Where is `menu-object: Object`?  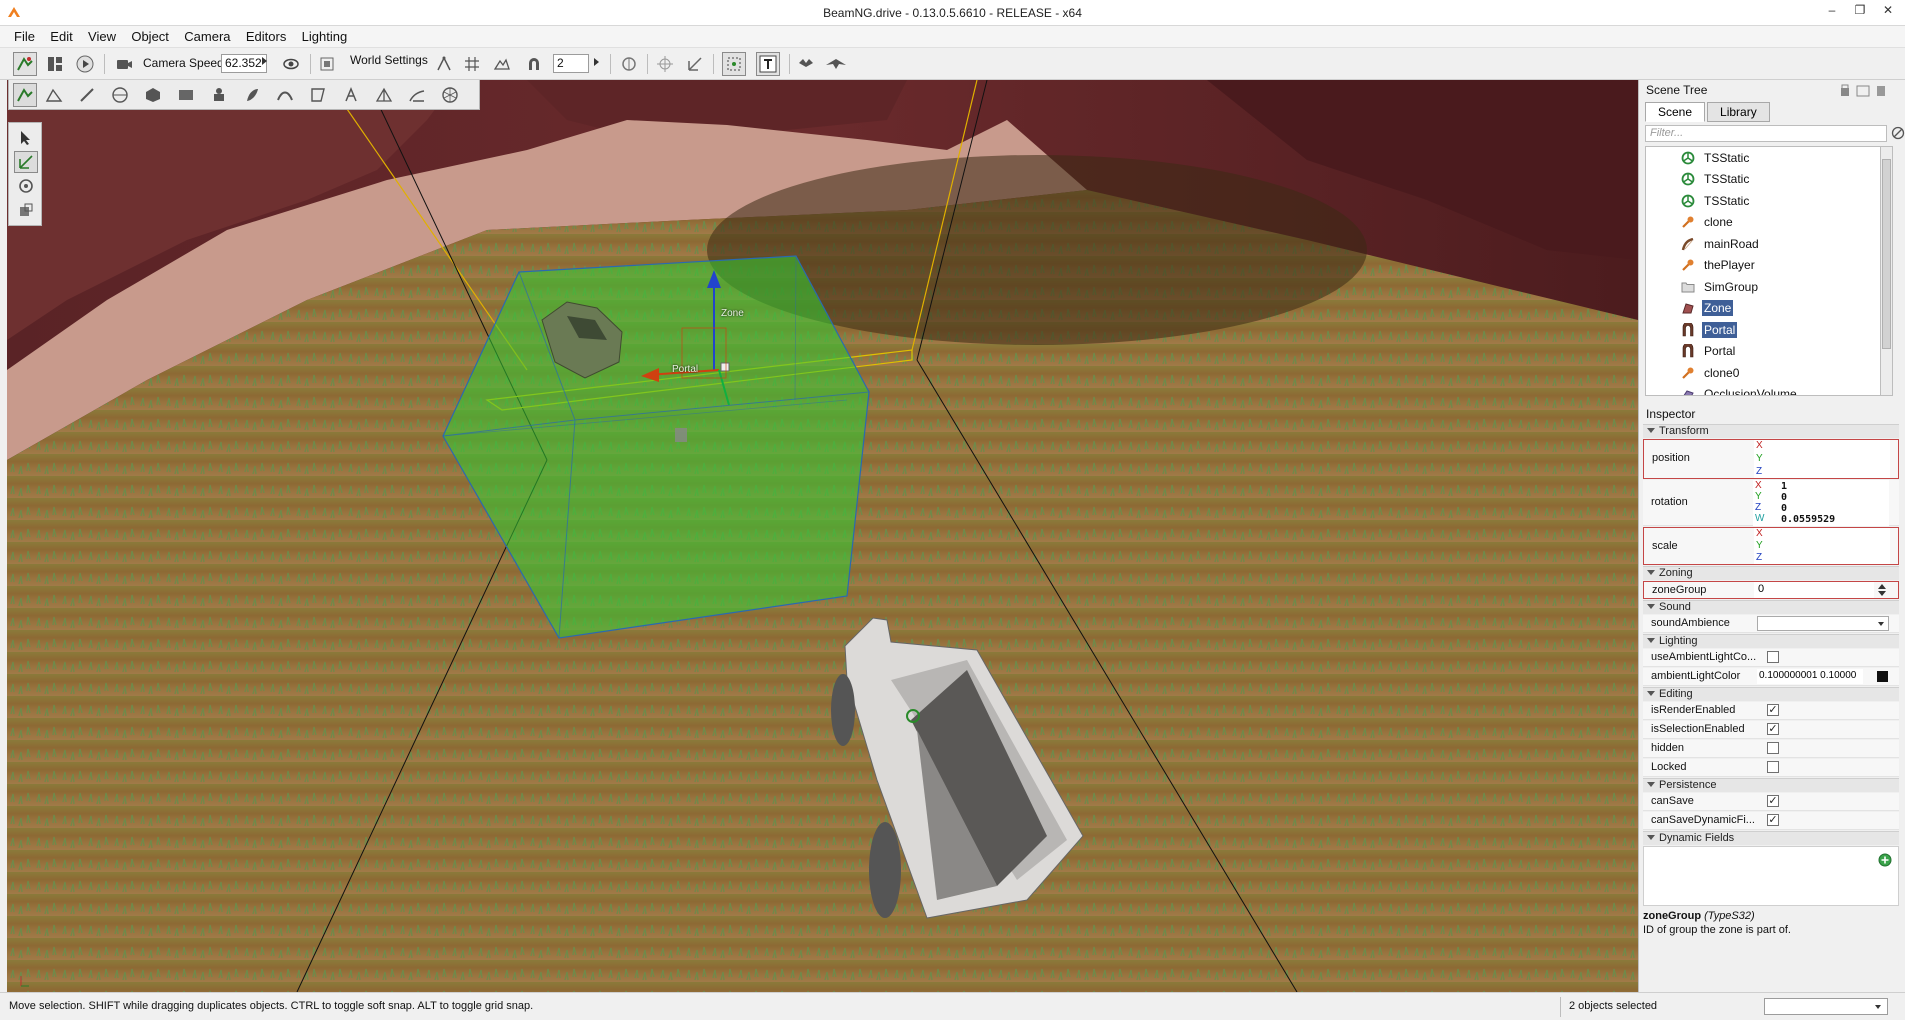
menu-object: Object is located at coordinates (150, 37).